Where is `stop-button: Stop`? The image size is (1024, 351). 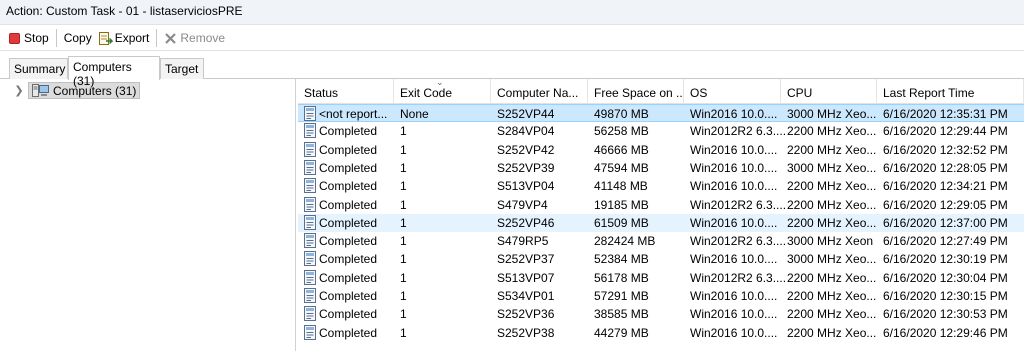
stop-button: Stop is located at coordinates (29, 38).